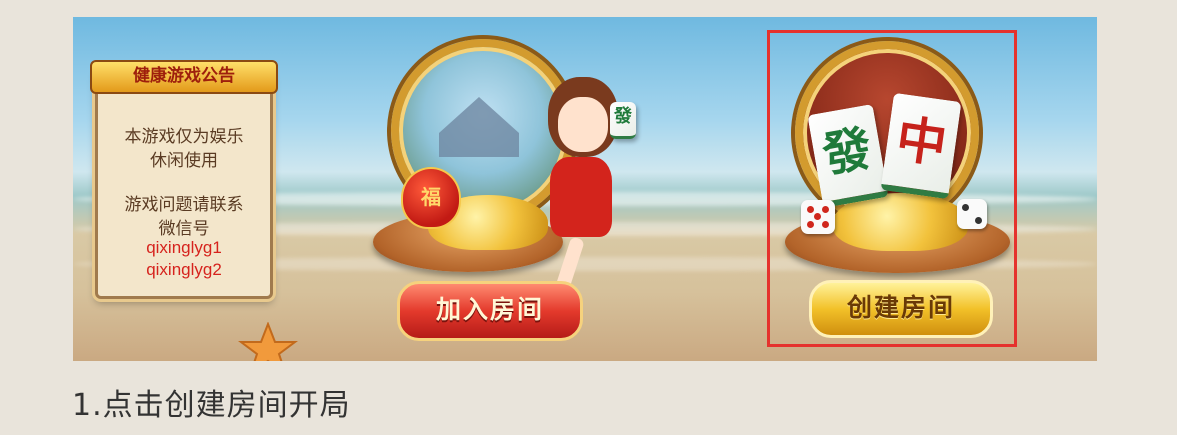  What do you see at coordinates (184, 161) in the screenshot?
I see `notice-line: 休闲使用` at bounding box center [184, 161].